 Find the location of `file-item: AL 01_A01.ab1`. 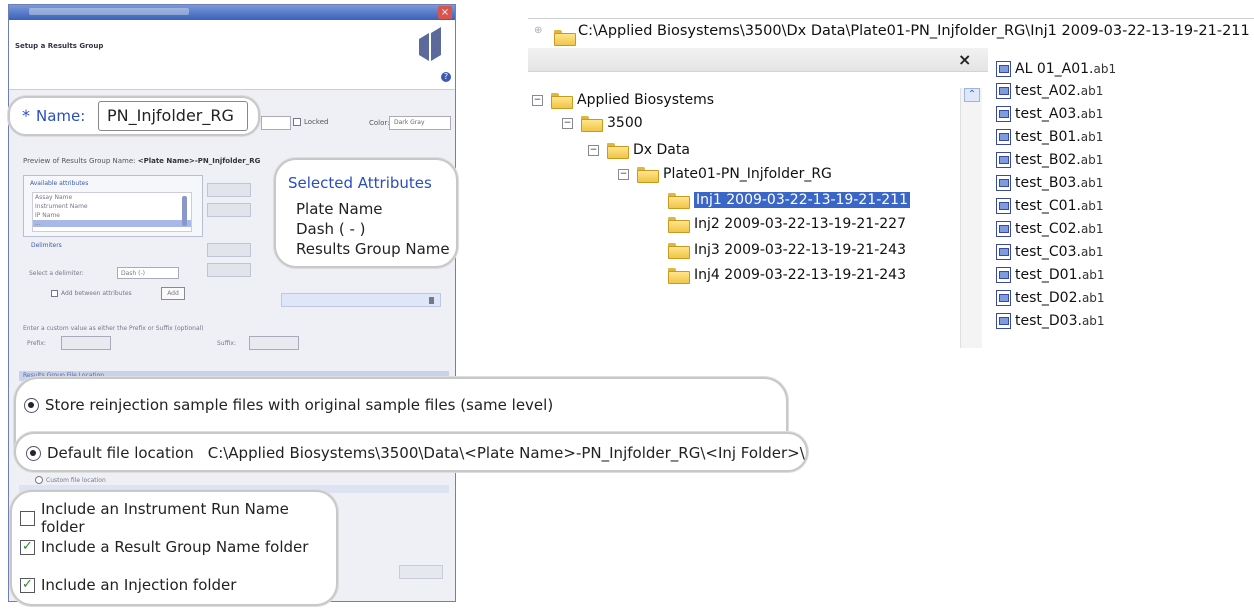

file-item: AL 01_A01.ab1 is located at coordinates (1056, 69).